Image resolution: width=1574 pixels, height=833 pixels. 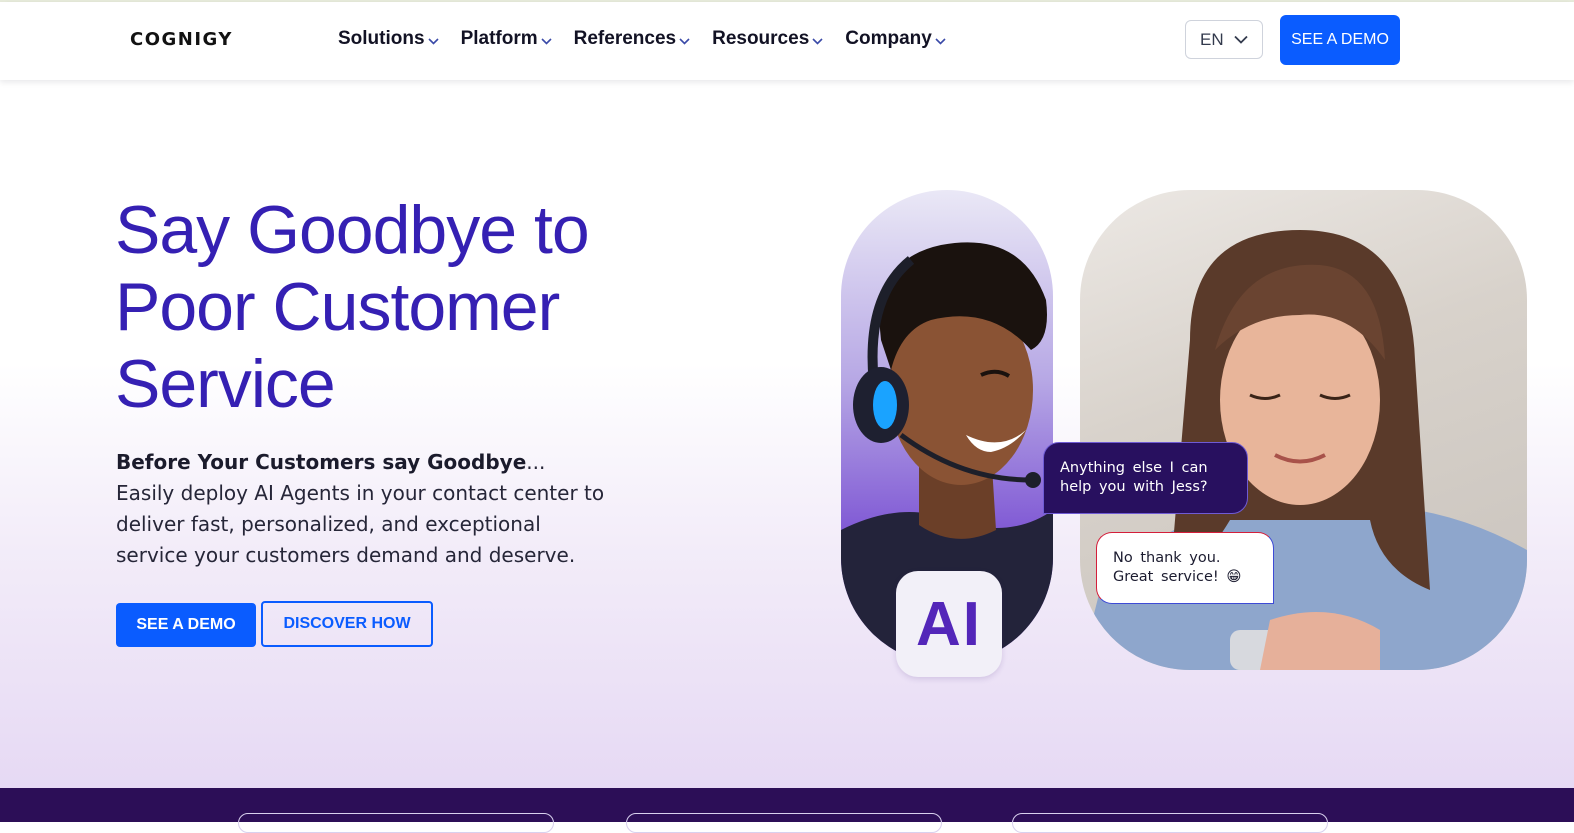 I want to click on nav-label: Company, so click(x=888, y=38).